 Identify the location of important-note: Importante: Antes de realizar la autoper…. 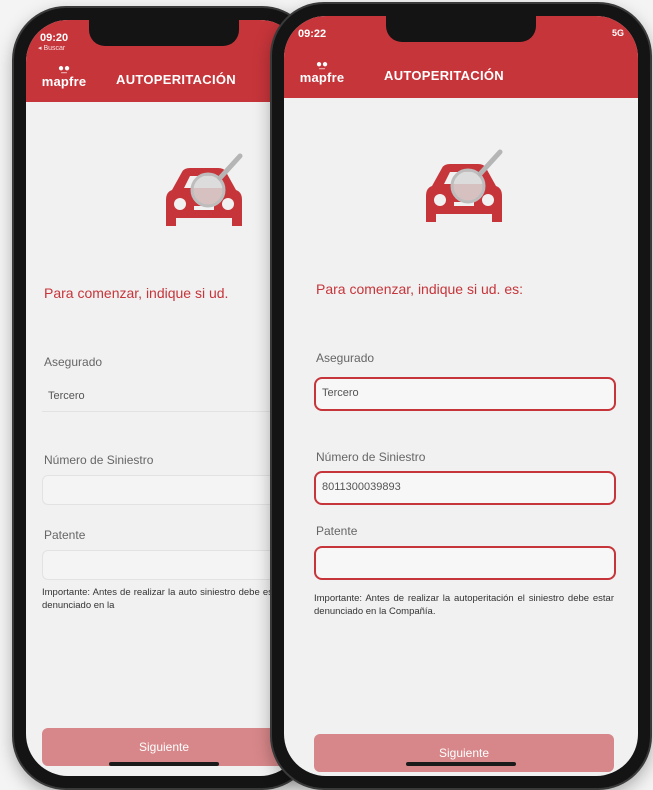
(464, 605).